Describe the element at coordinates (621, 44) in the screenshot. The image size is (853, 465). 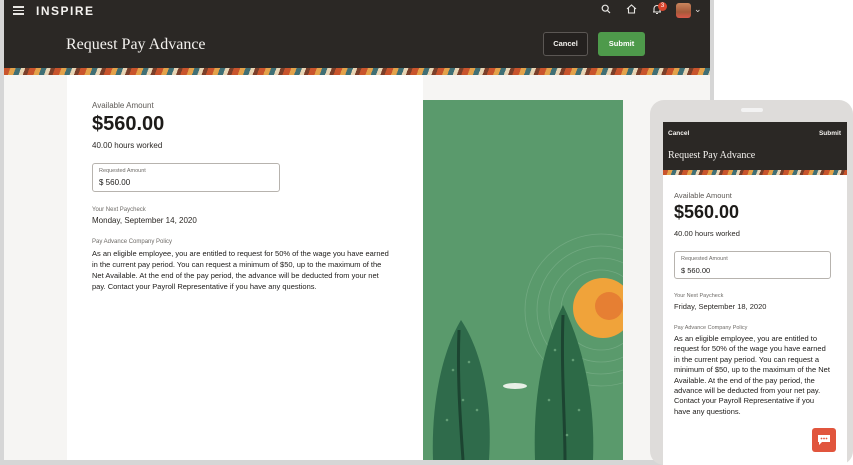
I see `submit-button: Submit` at that location.